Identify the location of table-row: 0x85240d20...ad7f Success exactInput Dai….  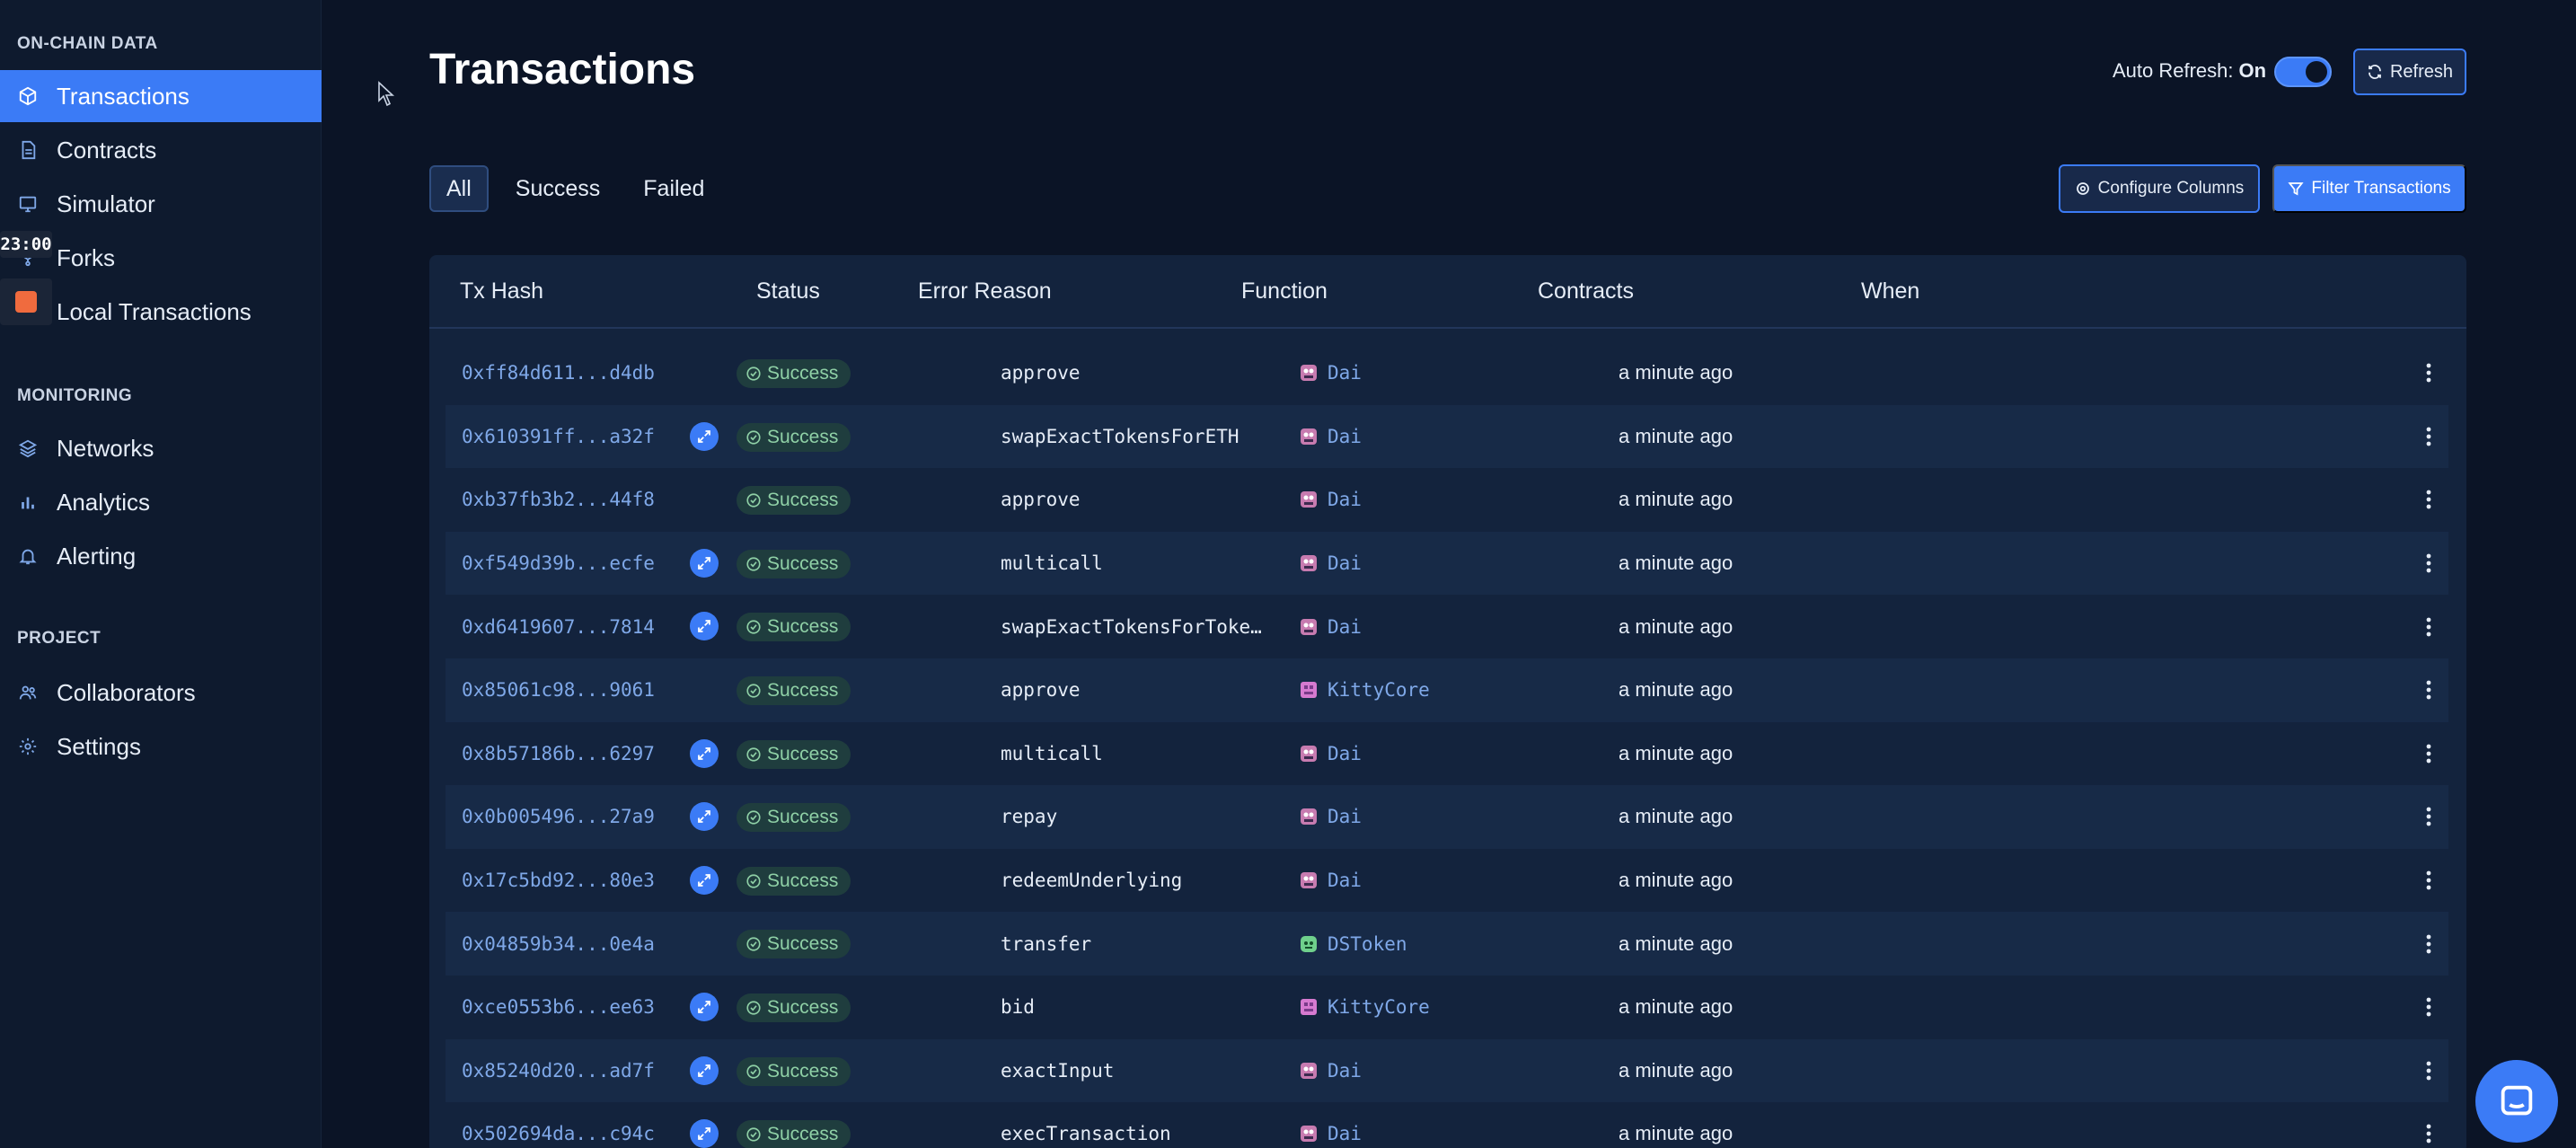
(1447, 1071).